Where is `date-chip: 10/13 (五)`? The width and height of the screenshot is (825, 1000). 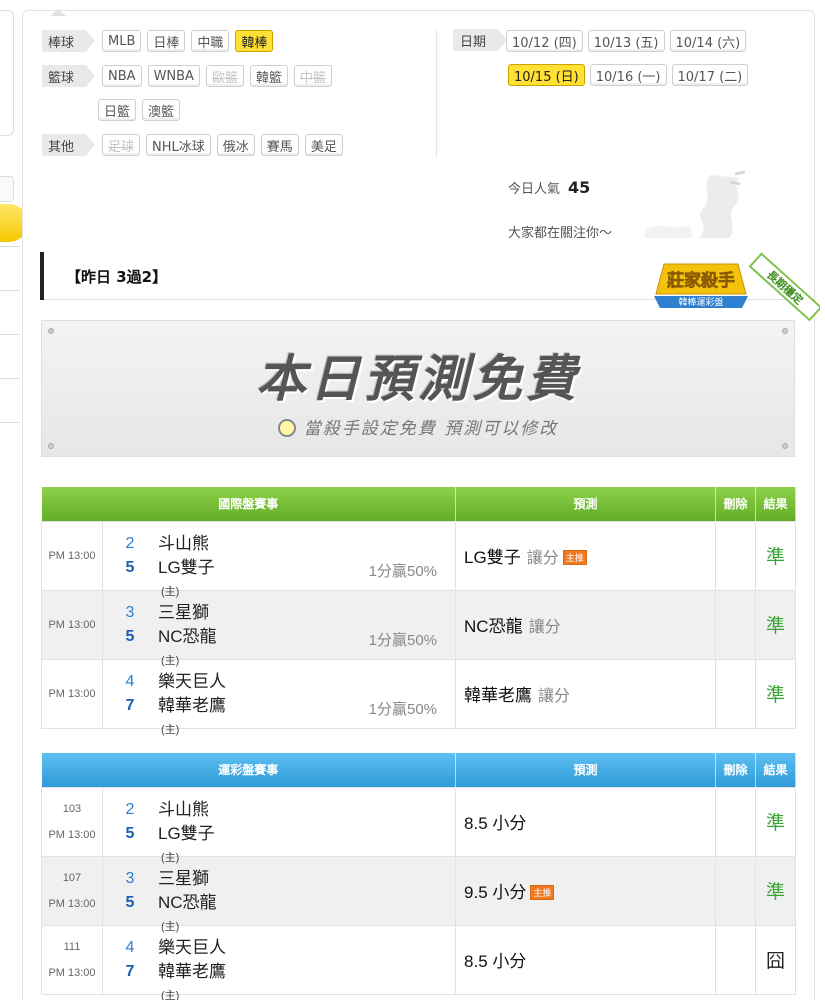
date-chip: 10/13 (五) is located at coordinates (626, 41).